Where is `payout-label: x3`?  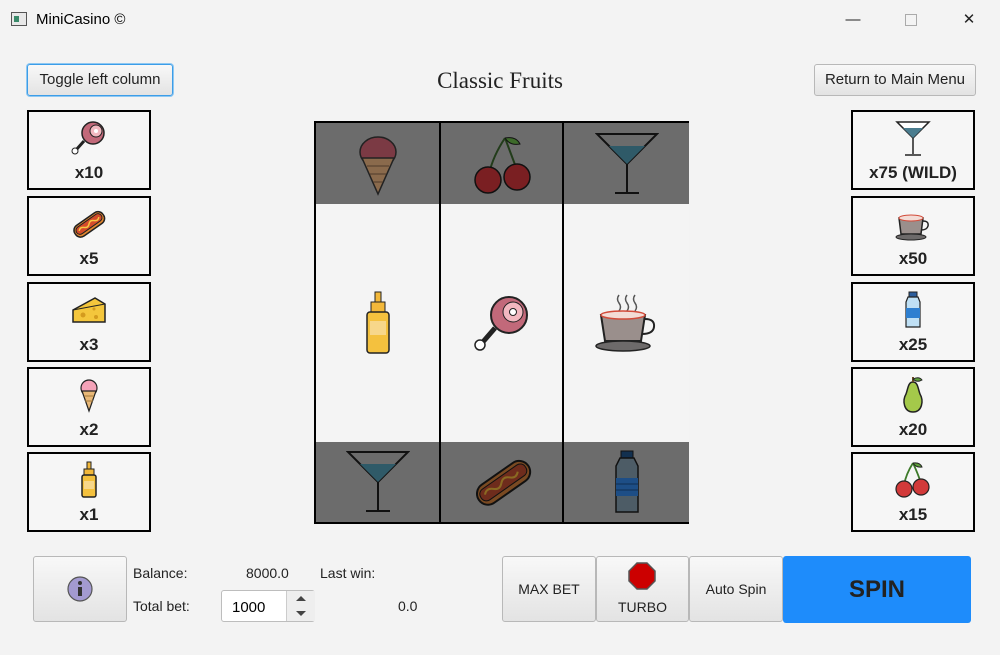
payout-label: x3 is located at coordinates (89, 344).